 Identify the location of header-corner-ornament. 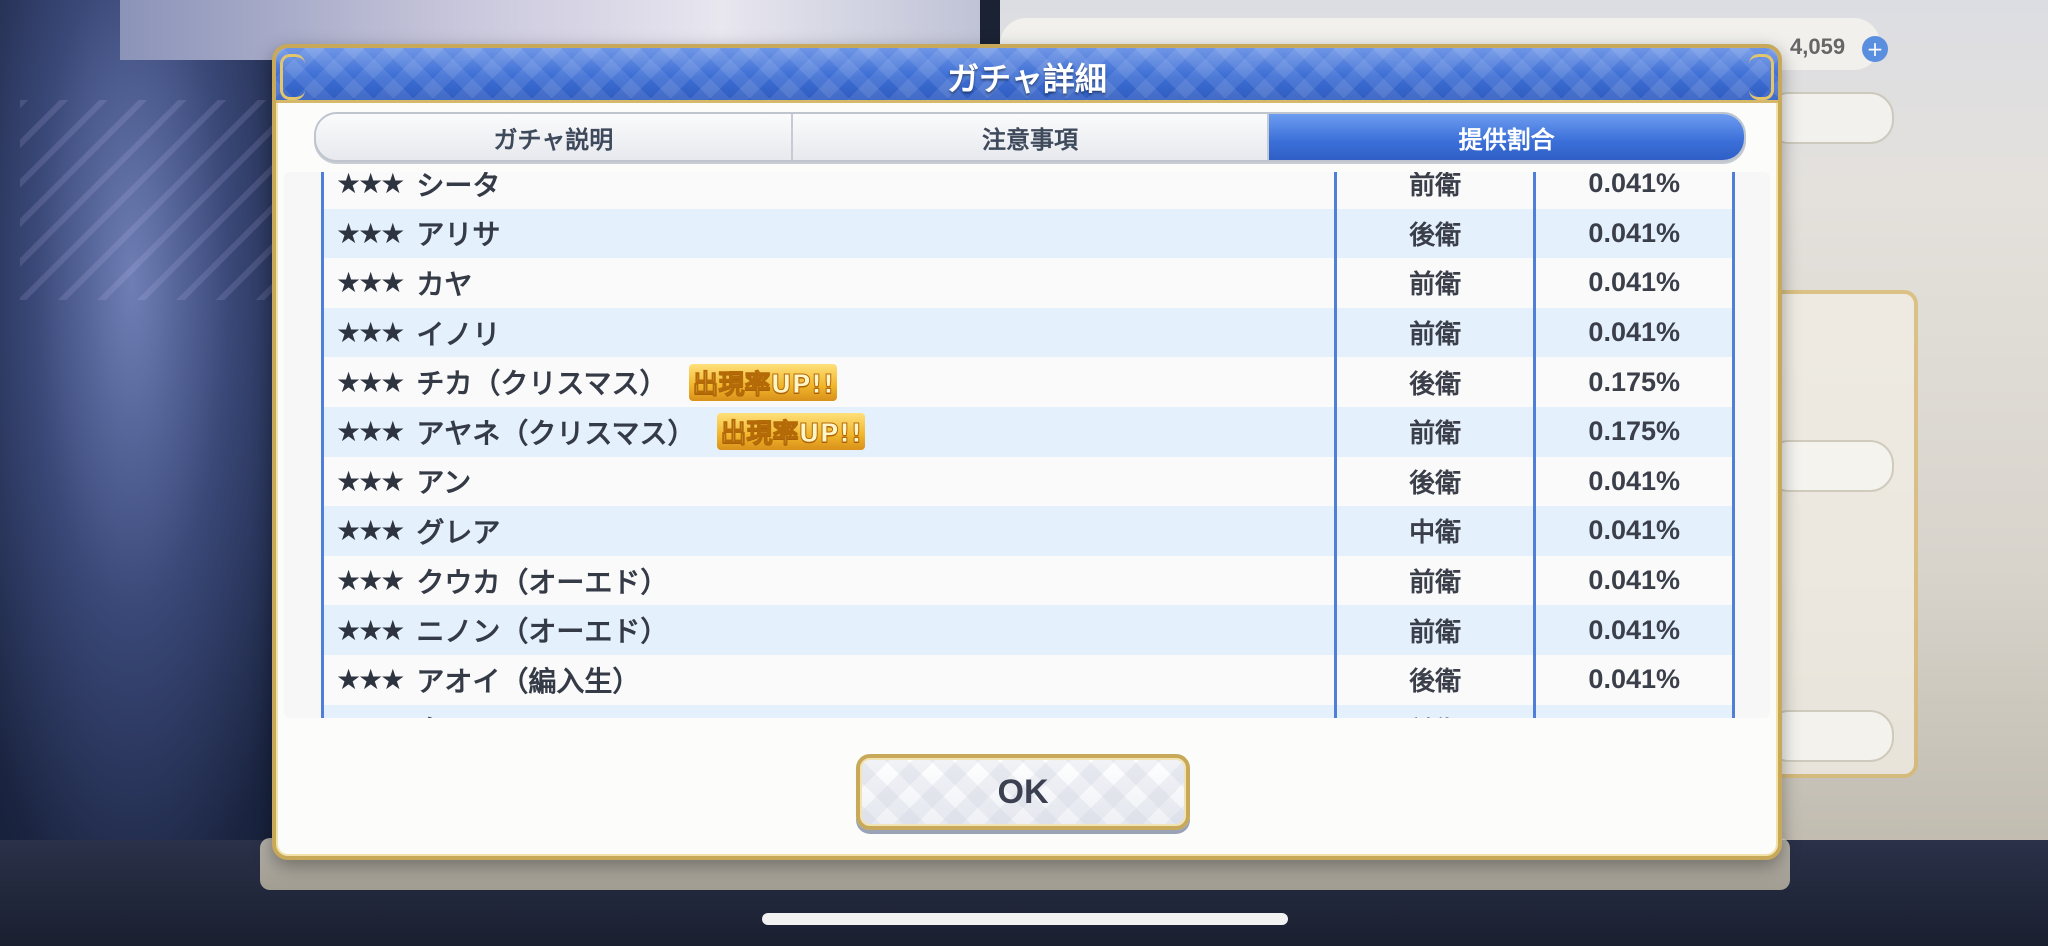
(1761, 77).